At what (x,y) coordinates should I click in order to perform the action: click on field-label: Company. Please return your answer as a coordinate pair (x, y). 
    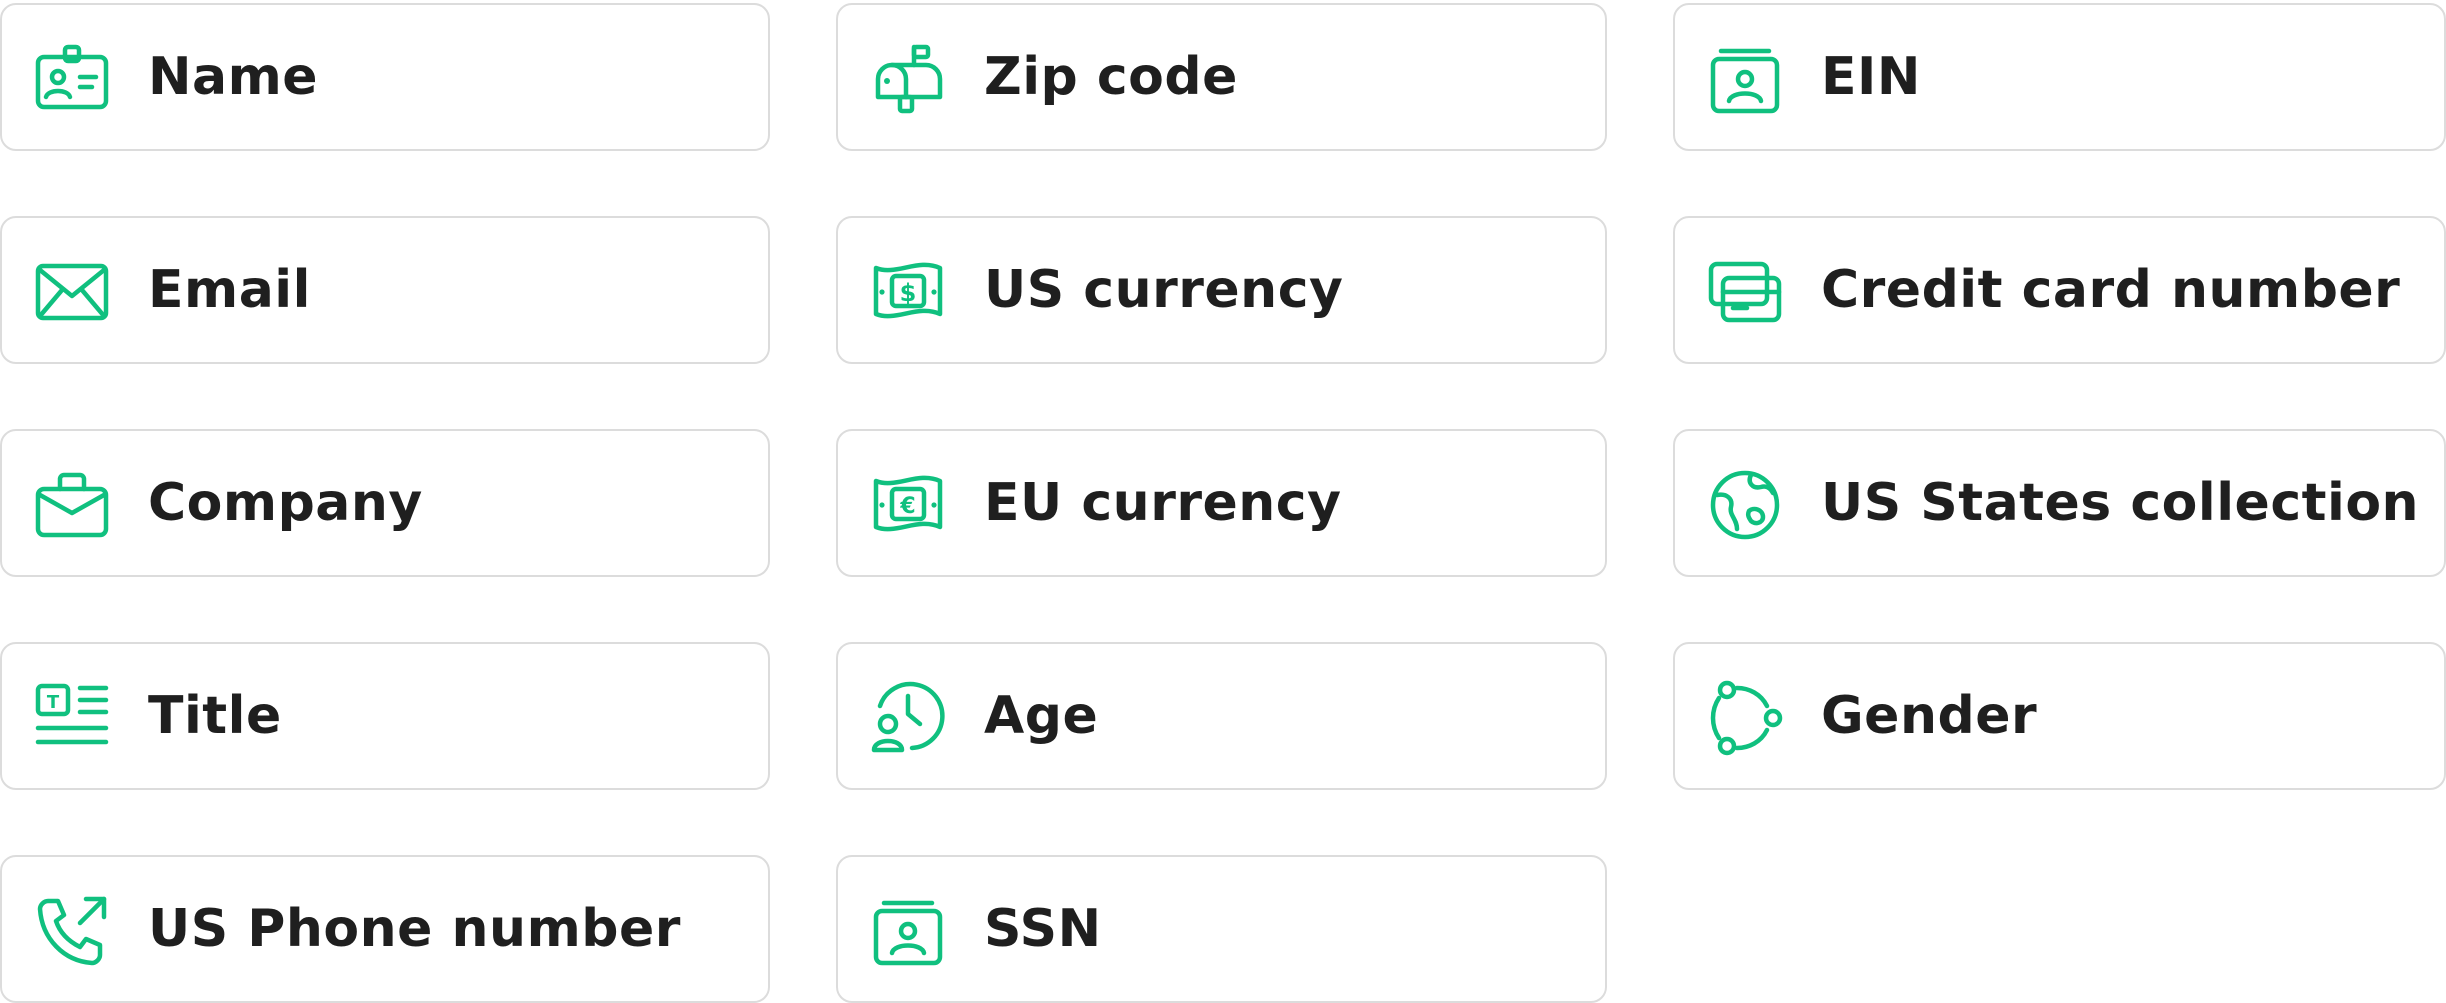
    Looking at the image, I should click on (285, 503).